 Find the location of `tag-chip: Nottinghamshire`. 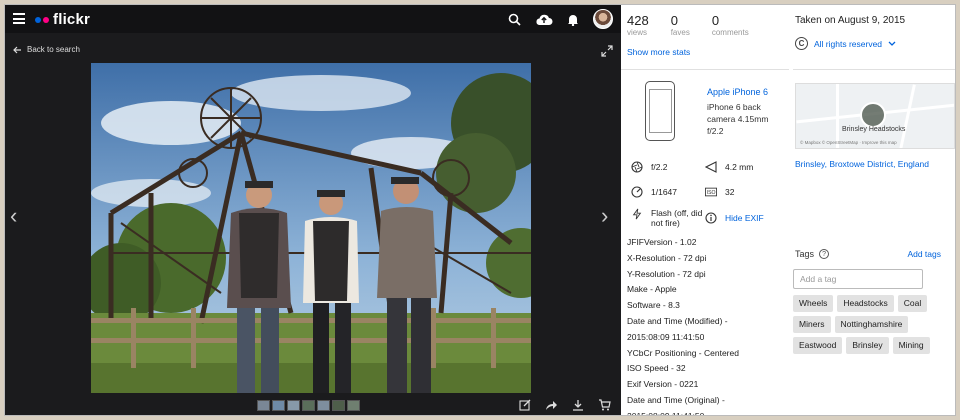

tag-chip: Nottinghamshire is located at coordinates (871, 324).